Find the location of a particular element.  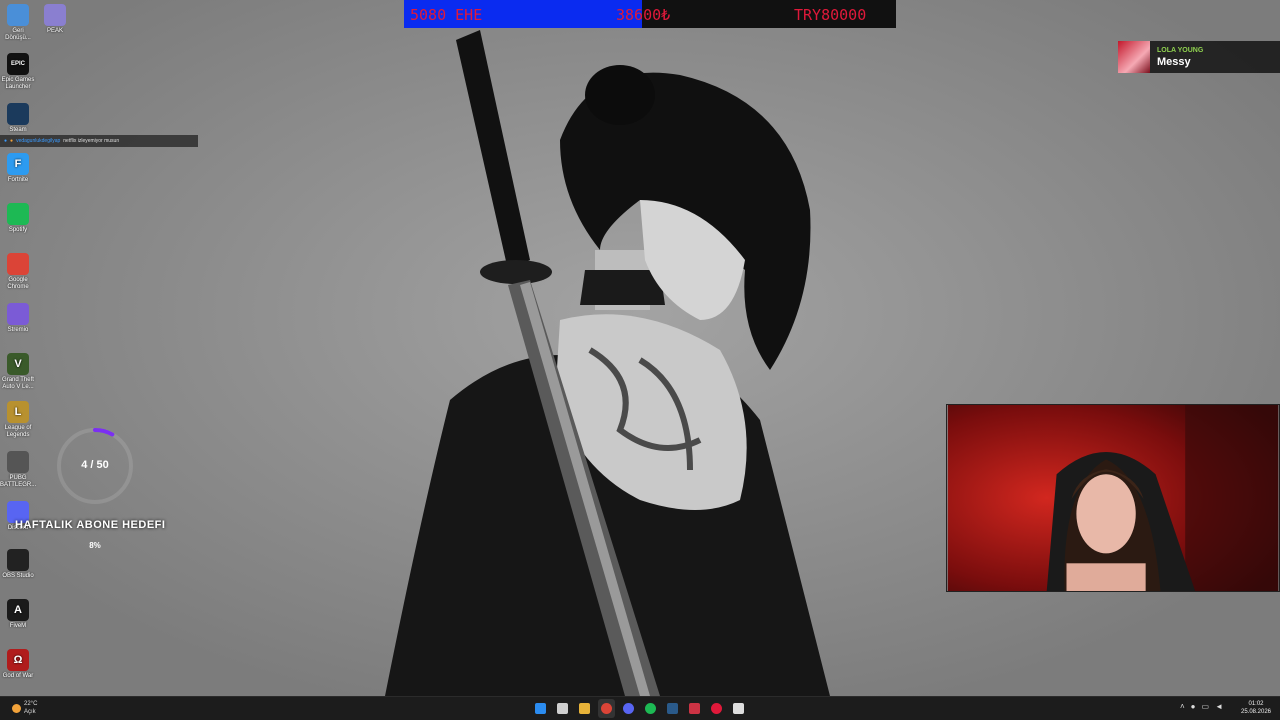

desktop-icon: Stremio is located at coordinates (18, 318).